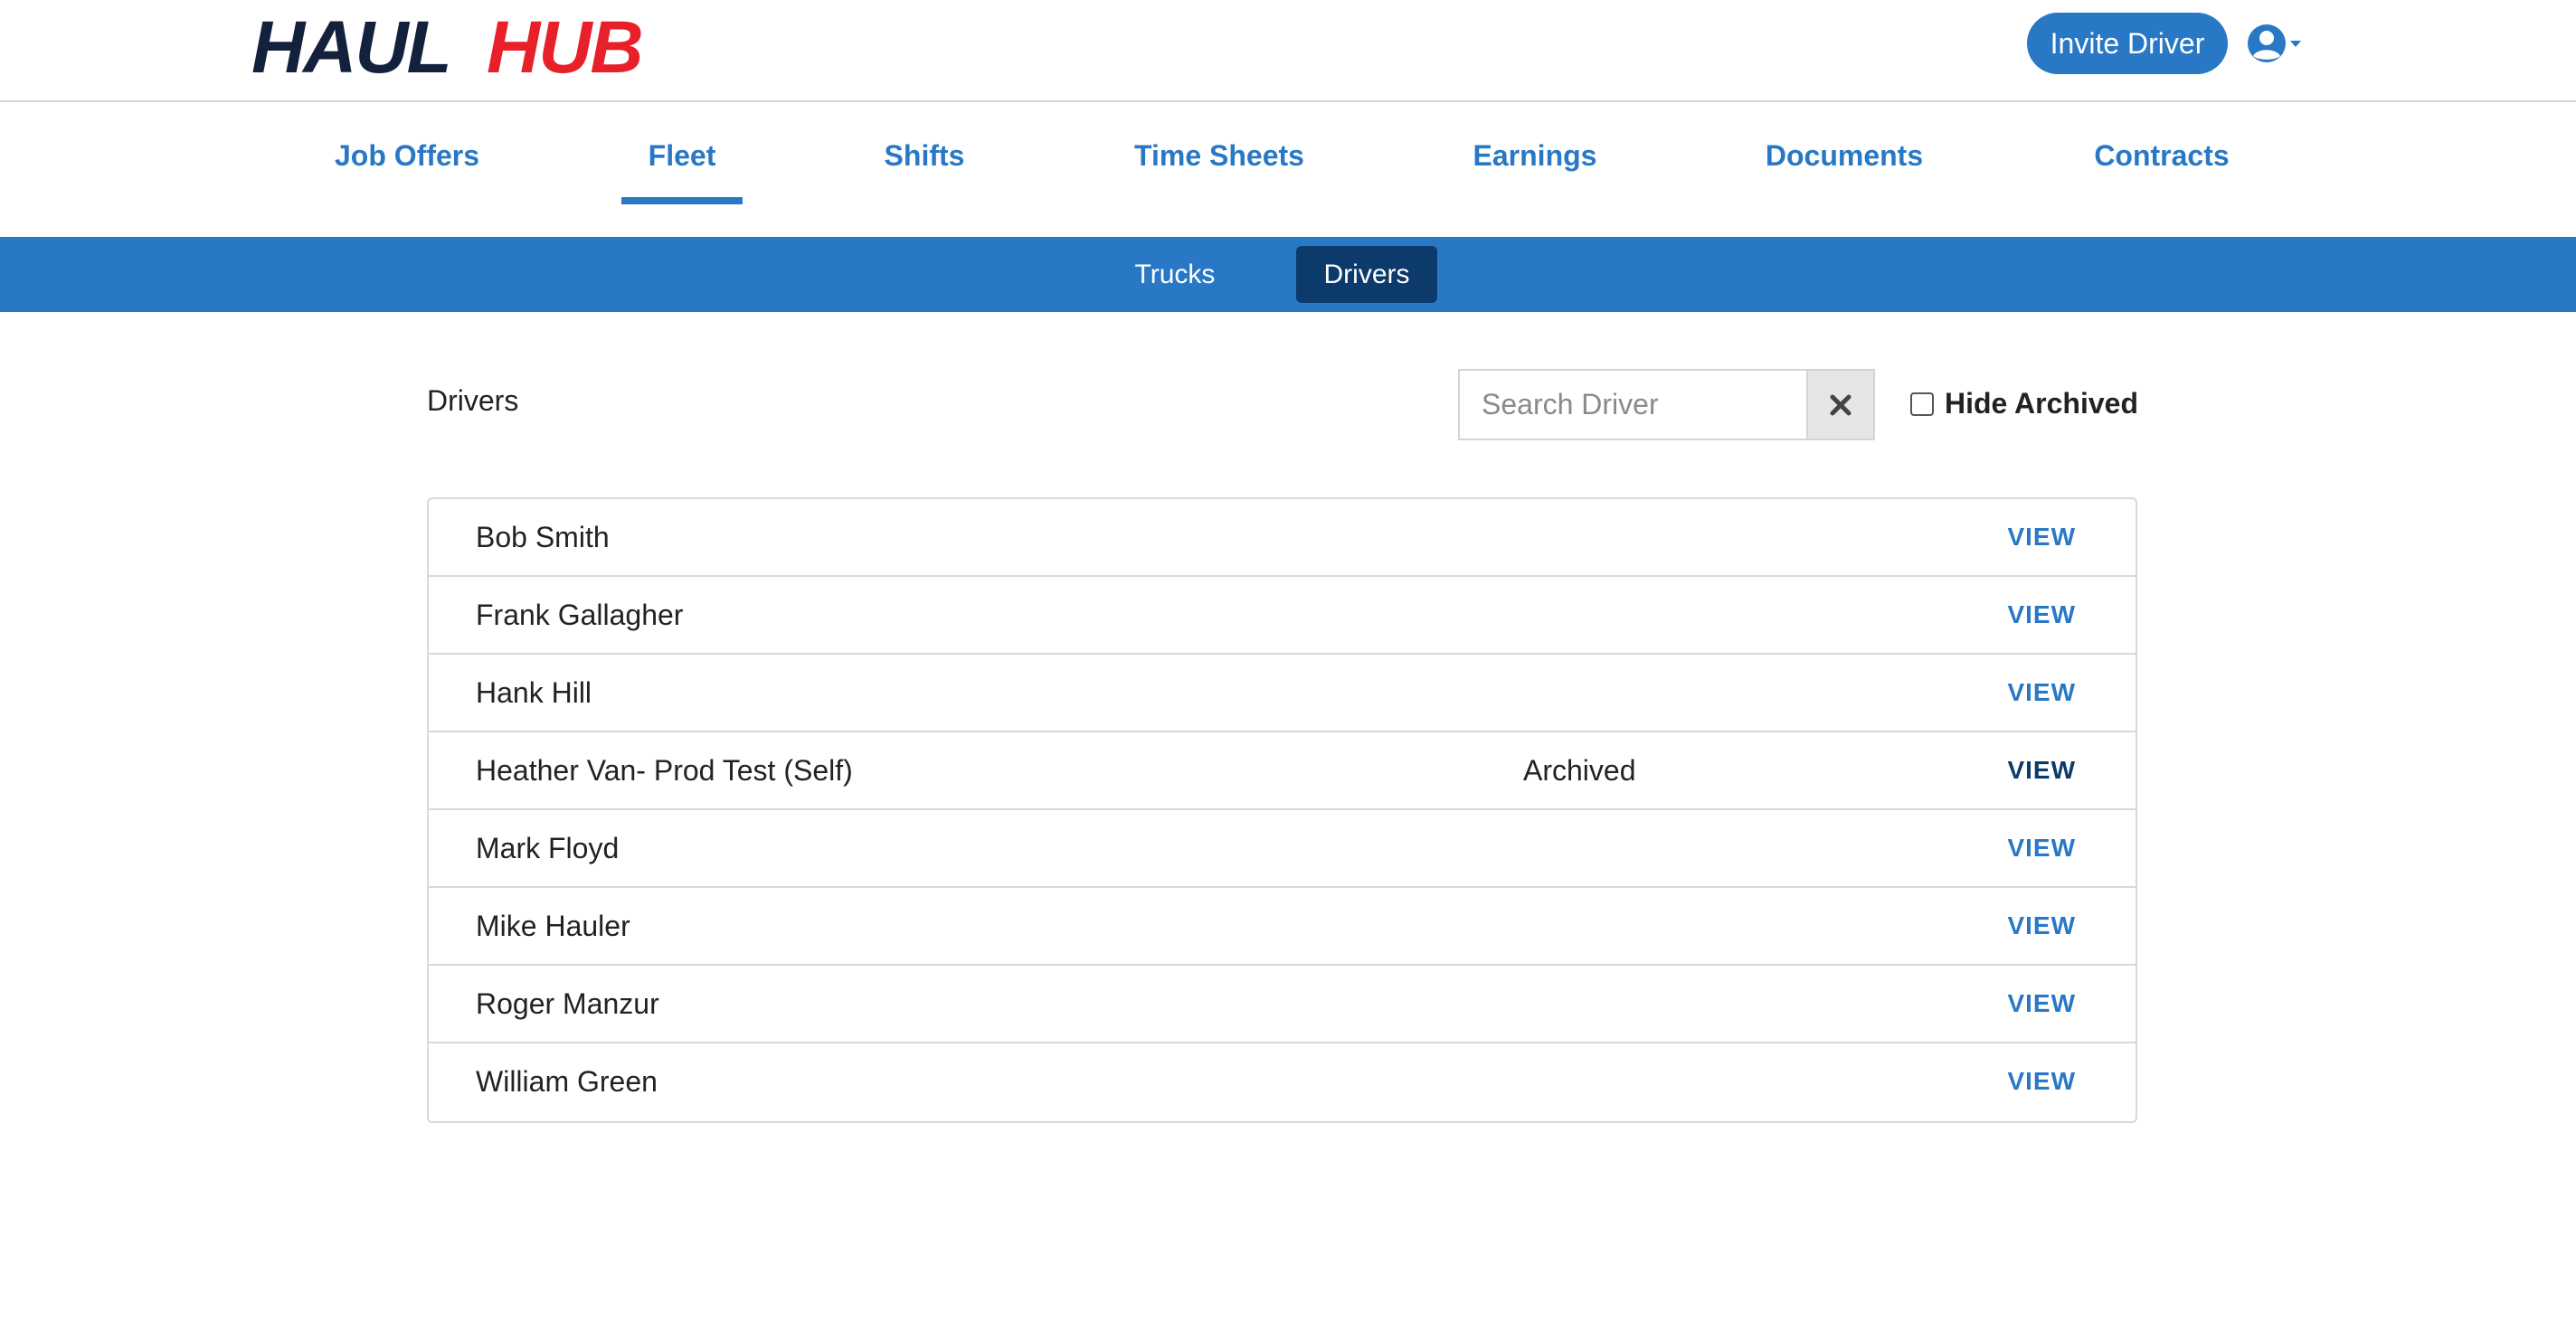 The height and width of the screenshot is (1331, 2576). I want to click on user-circle-icon, so click(2275, 43).